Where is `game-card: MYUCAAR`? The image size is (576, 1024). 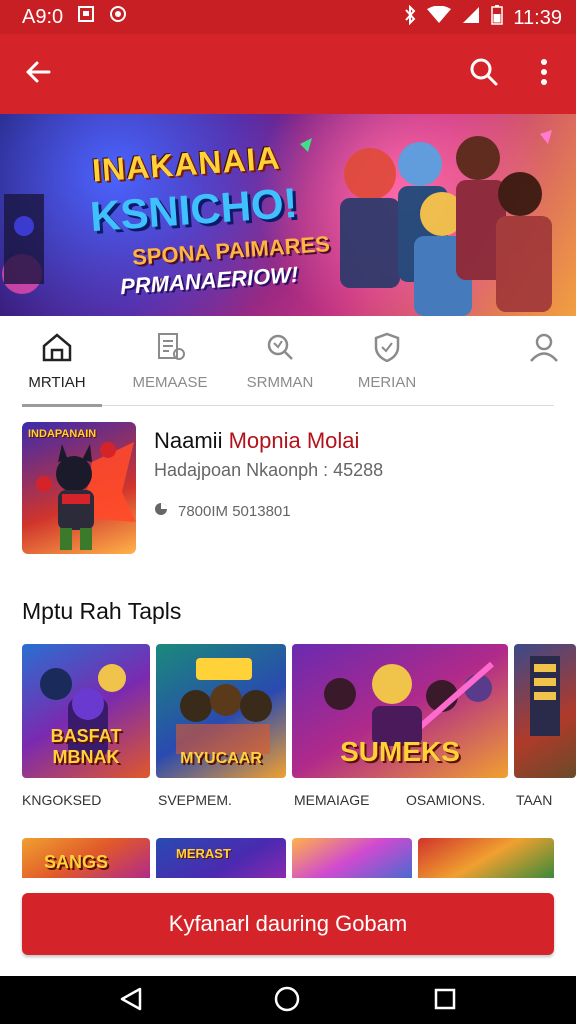
game-card: MYUCAAR is located at coordinates (221, 711).